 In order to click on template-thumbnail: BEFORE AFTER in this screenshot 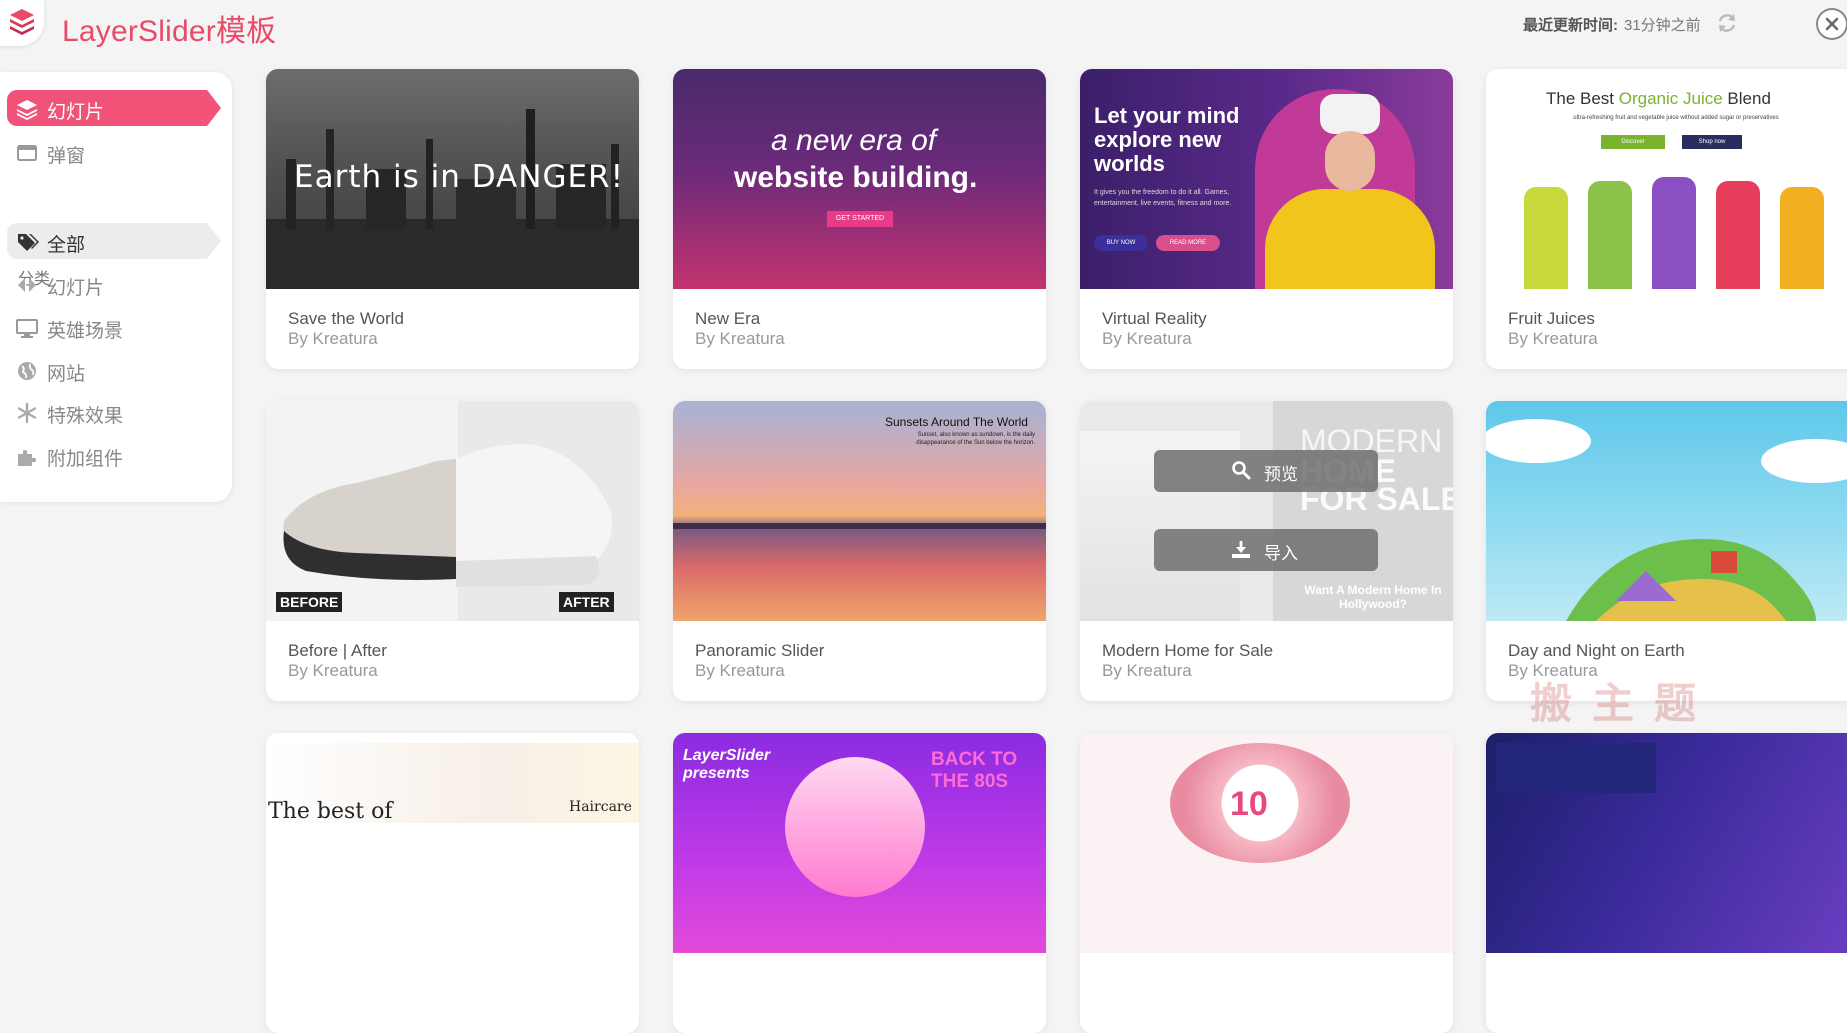, I will do `click(452, 511)`.